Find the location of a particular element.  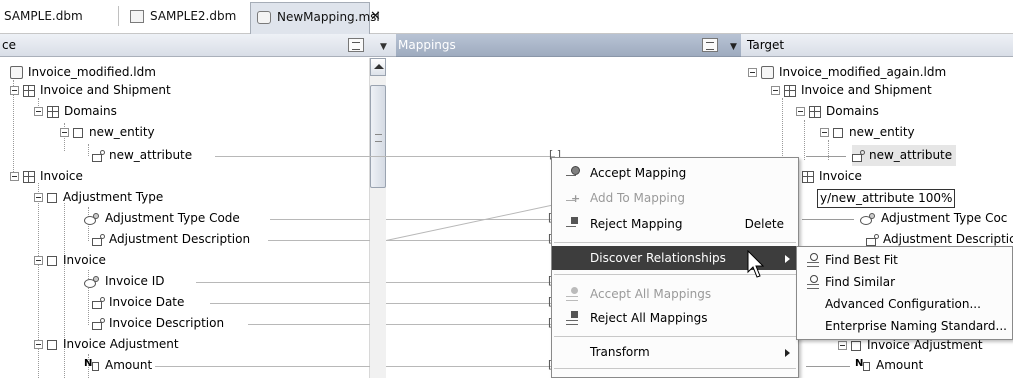

mapping-file-icon is located at coordinates (264, 17).